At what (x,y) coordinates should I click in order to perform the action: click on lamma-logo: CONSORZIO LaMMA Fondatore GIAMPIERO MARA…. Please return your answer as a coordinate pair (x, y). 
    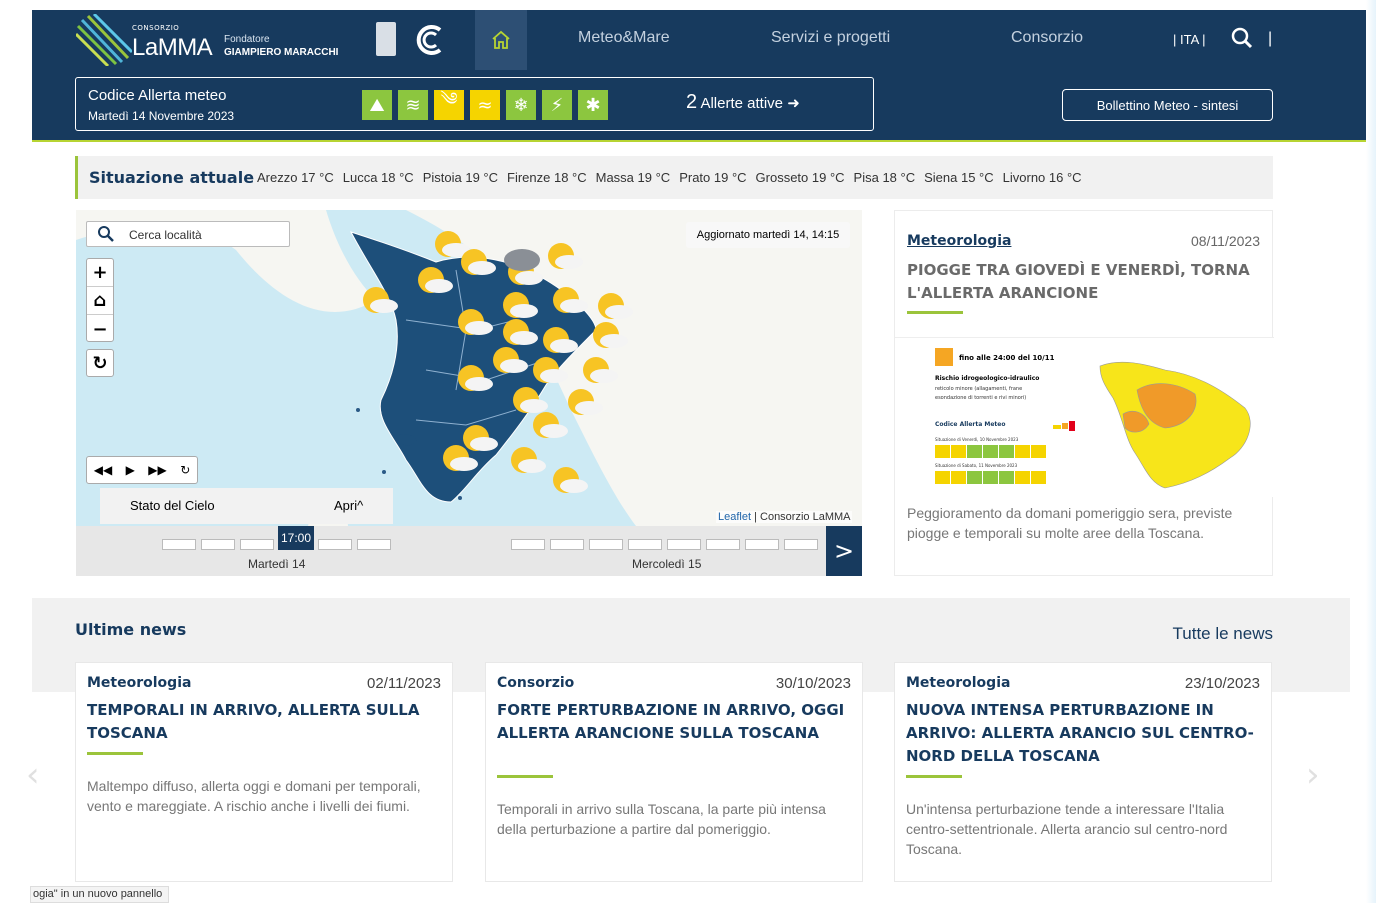
    Looking at the image, I should click on (221, 40).